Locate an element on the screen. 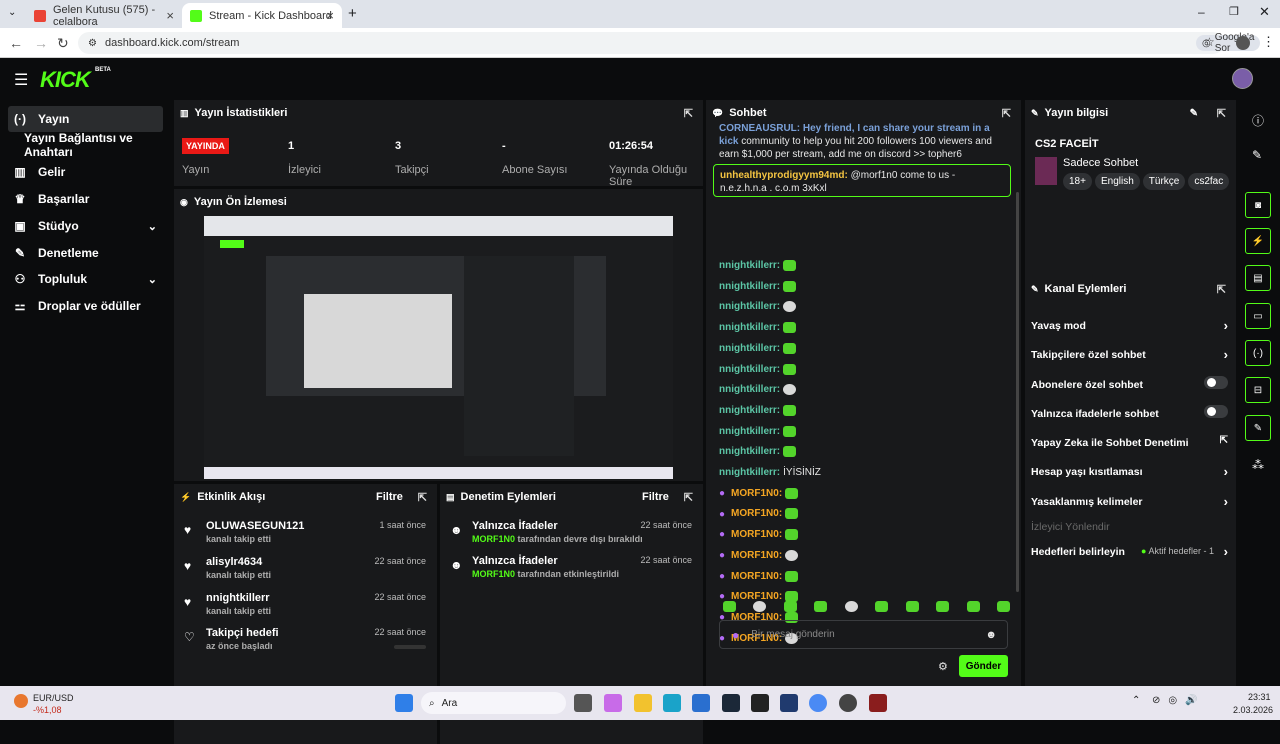  store-icon is located at coordinates (701, 703).